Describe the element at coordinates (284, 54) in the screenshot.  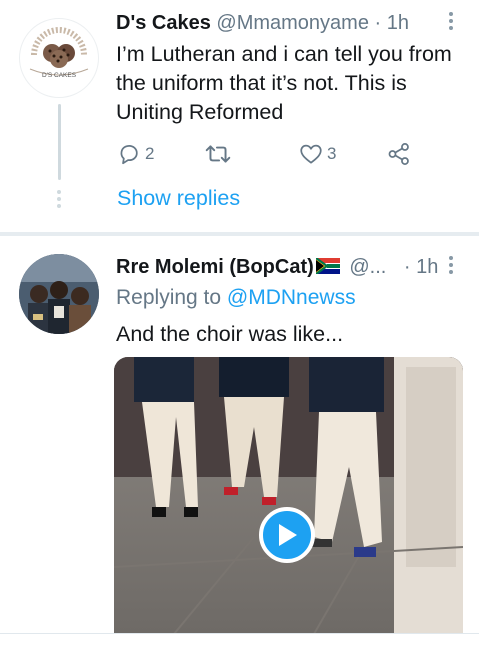
I see `tweet-text-line: I’m Lutheran and i can tell you from` at that location.